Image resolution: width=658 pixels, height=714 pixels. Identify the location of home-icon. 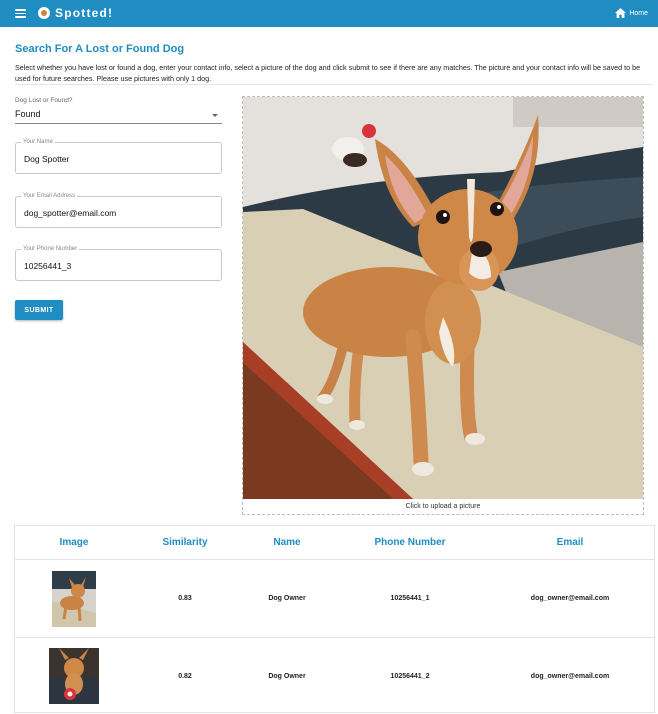
(621, 13).